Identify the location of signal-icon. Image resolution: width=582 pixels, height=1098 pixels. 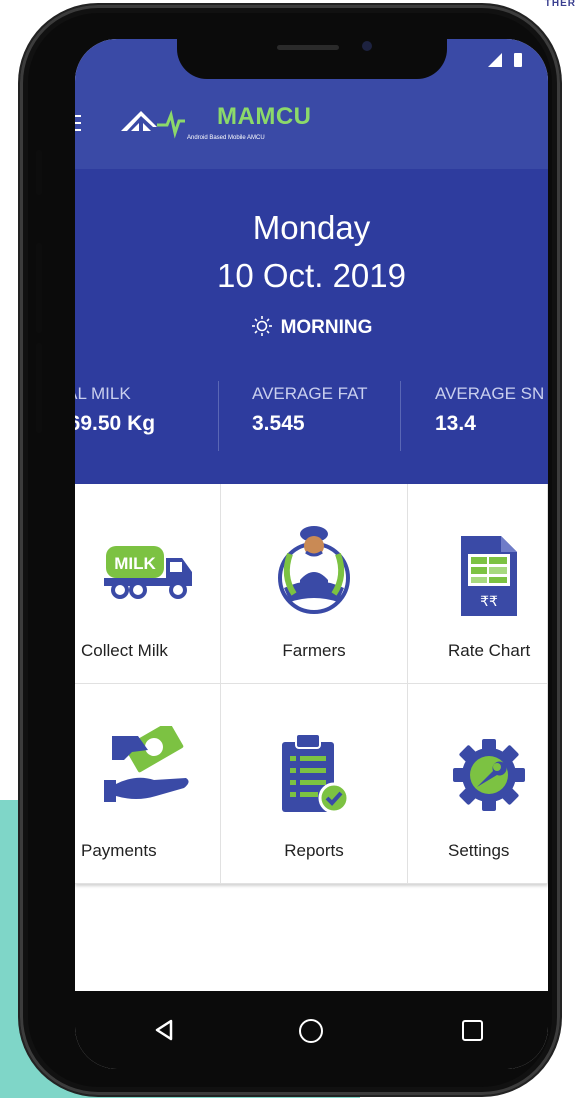
(495, 60).